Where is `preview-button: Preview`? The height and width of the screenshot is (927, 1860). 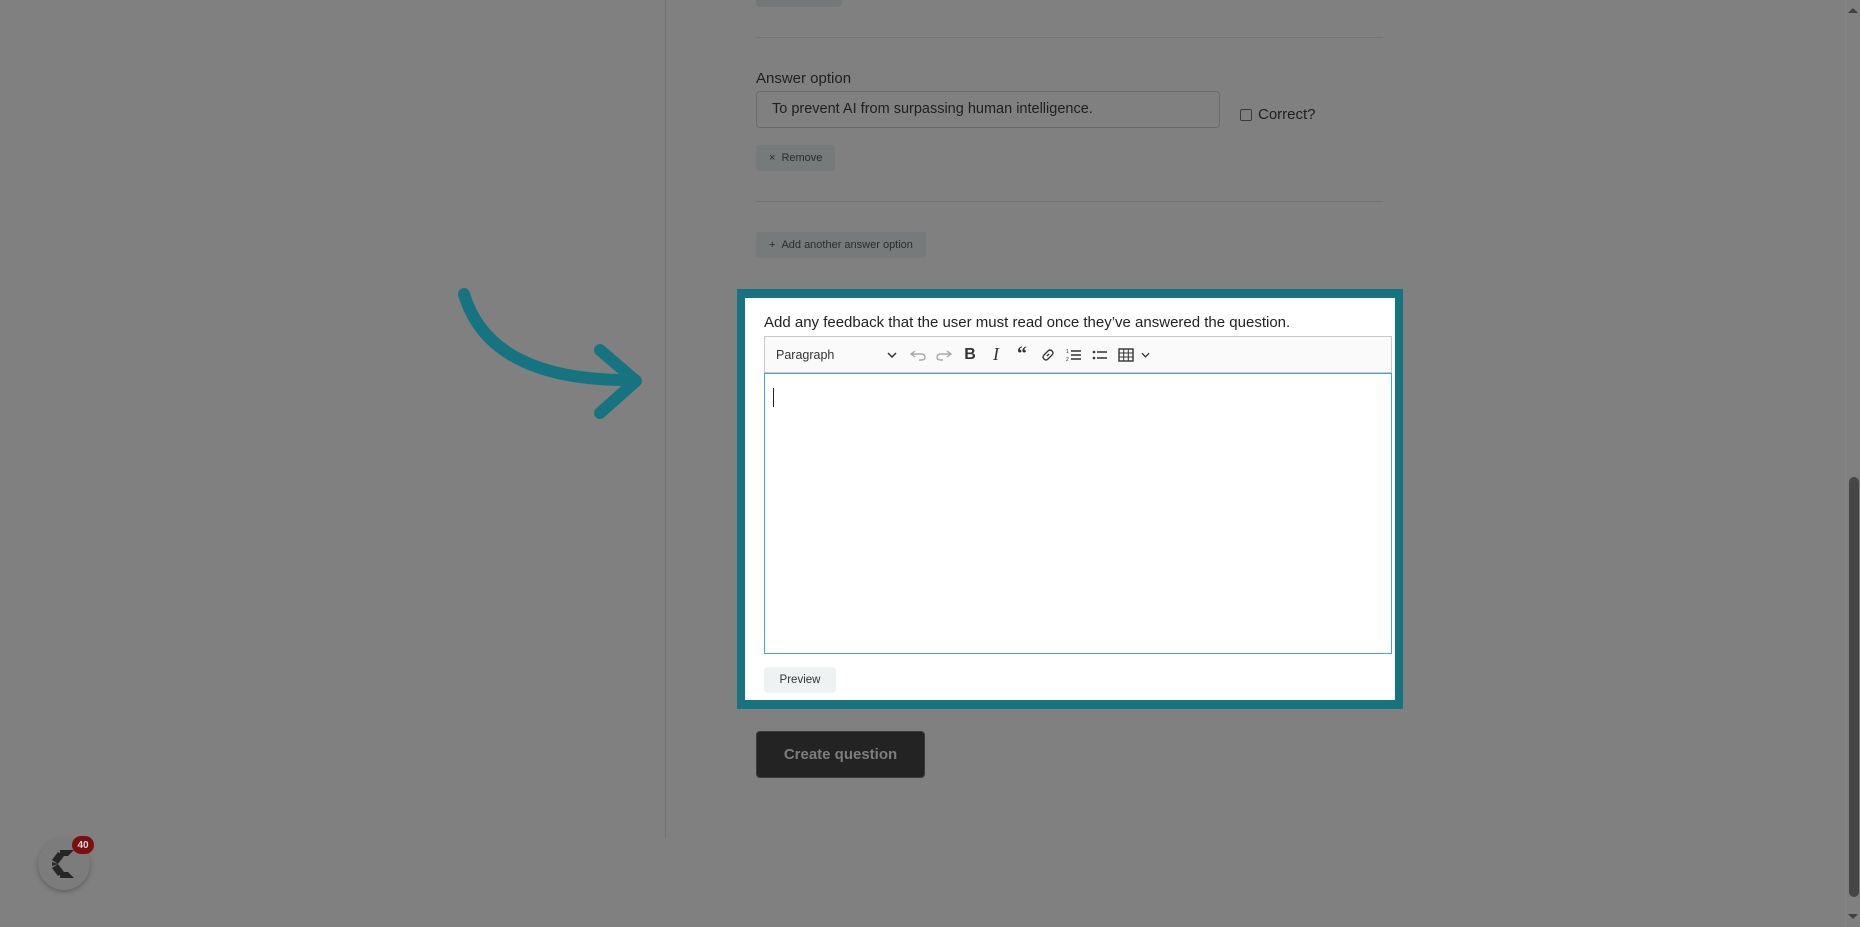
preview-button: Preview is located at coordinates (800, 680).